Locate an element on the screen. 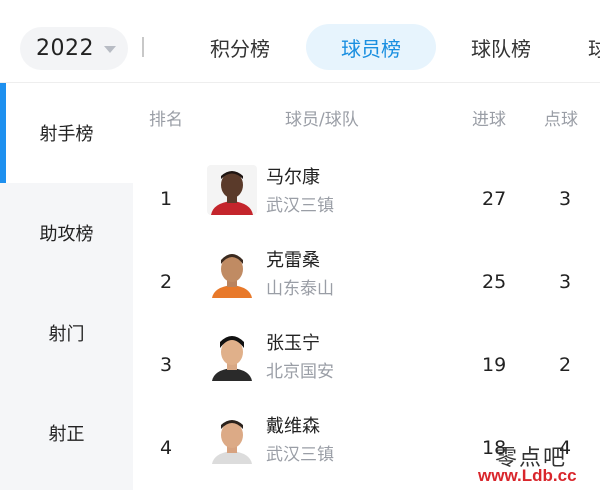 This screenshot has height=498, width=600. player-team: 山东泰山 is located at coordinates (300, 289).